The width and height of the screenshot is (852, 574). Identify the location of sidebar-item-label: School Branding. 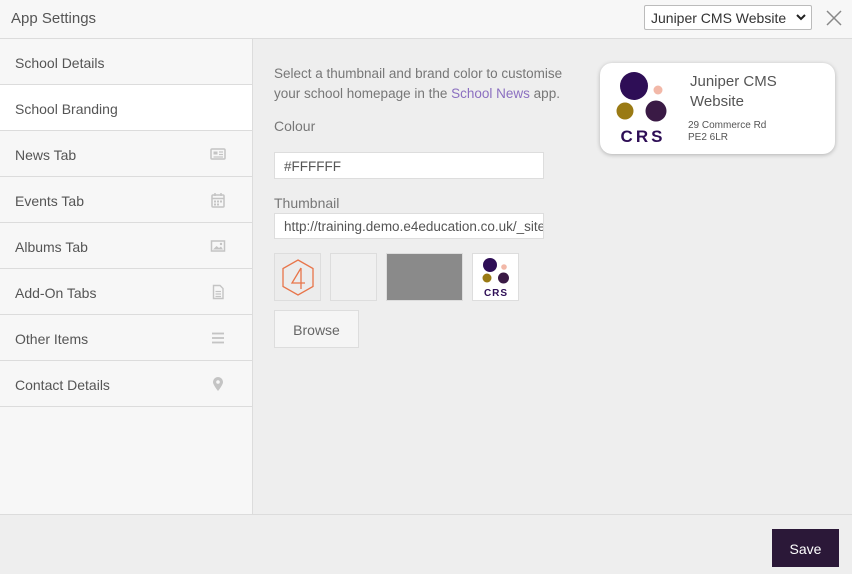
(66, 109).